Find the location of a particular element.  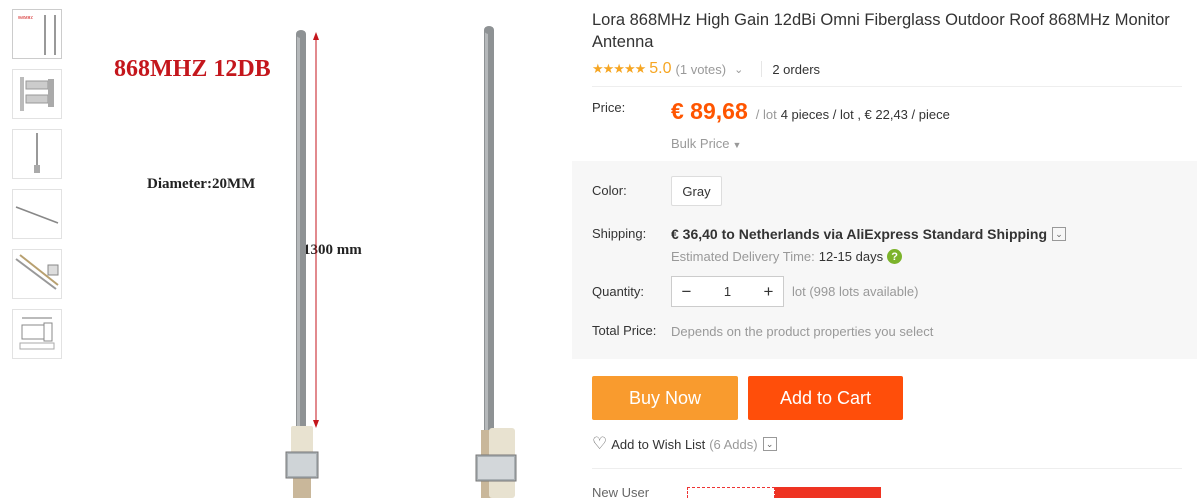

delivery-days: 12-15 days is located at coordinates (851, 256).